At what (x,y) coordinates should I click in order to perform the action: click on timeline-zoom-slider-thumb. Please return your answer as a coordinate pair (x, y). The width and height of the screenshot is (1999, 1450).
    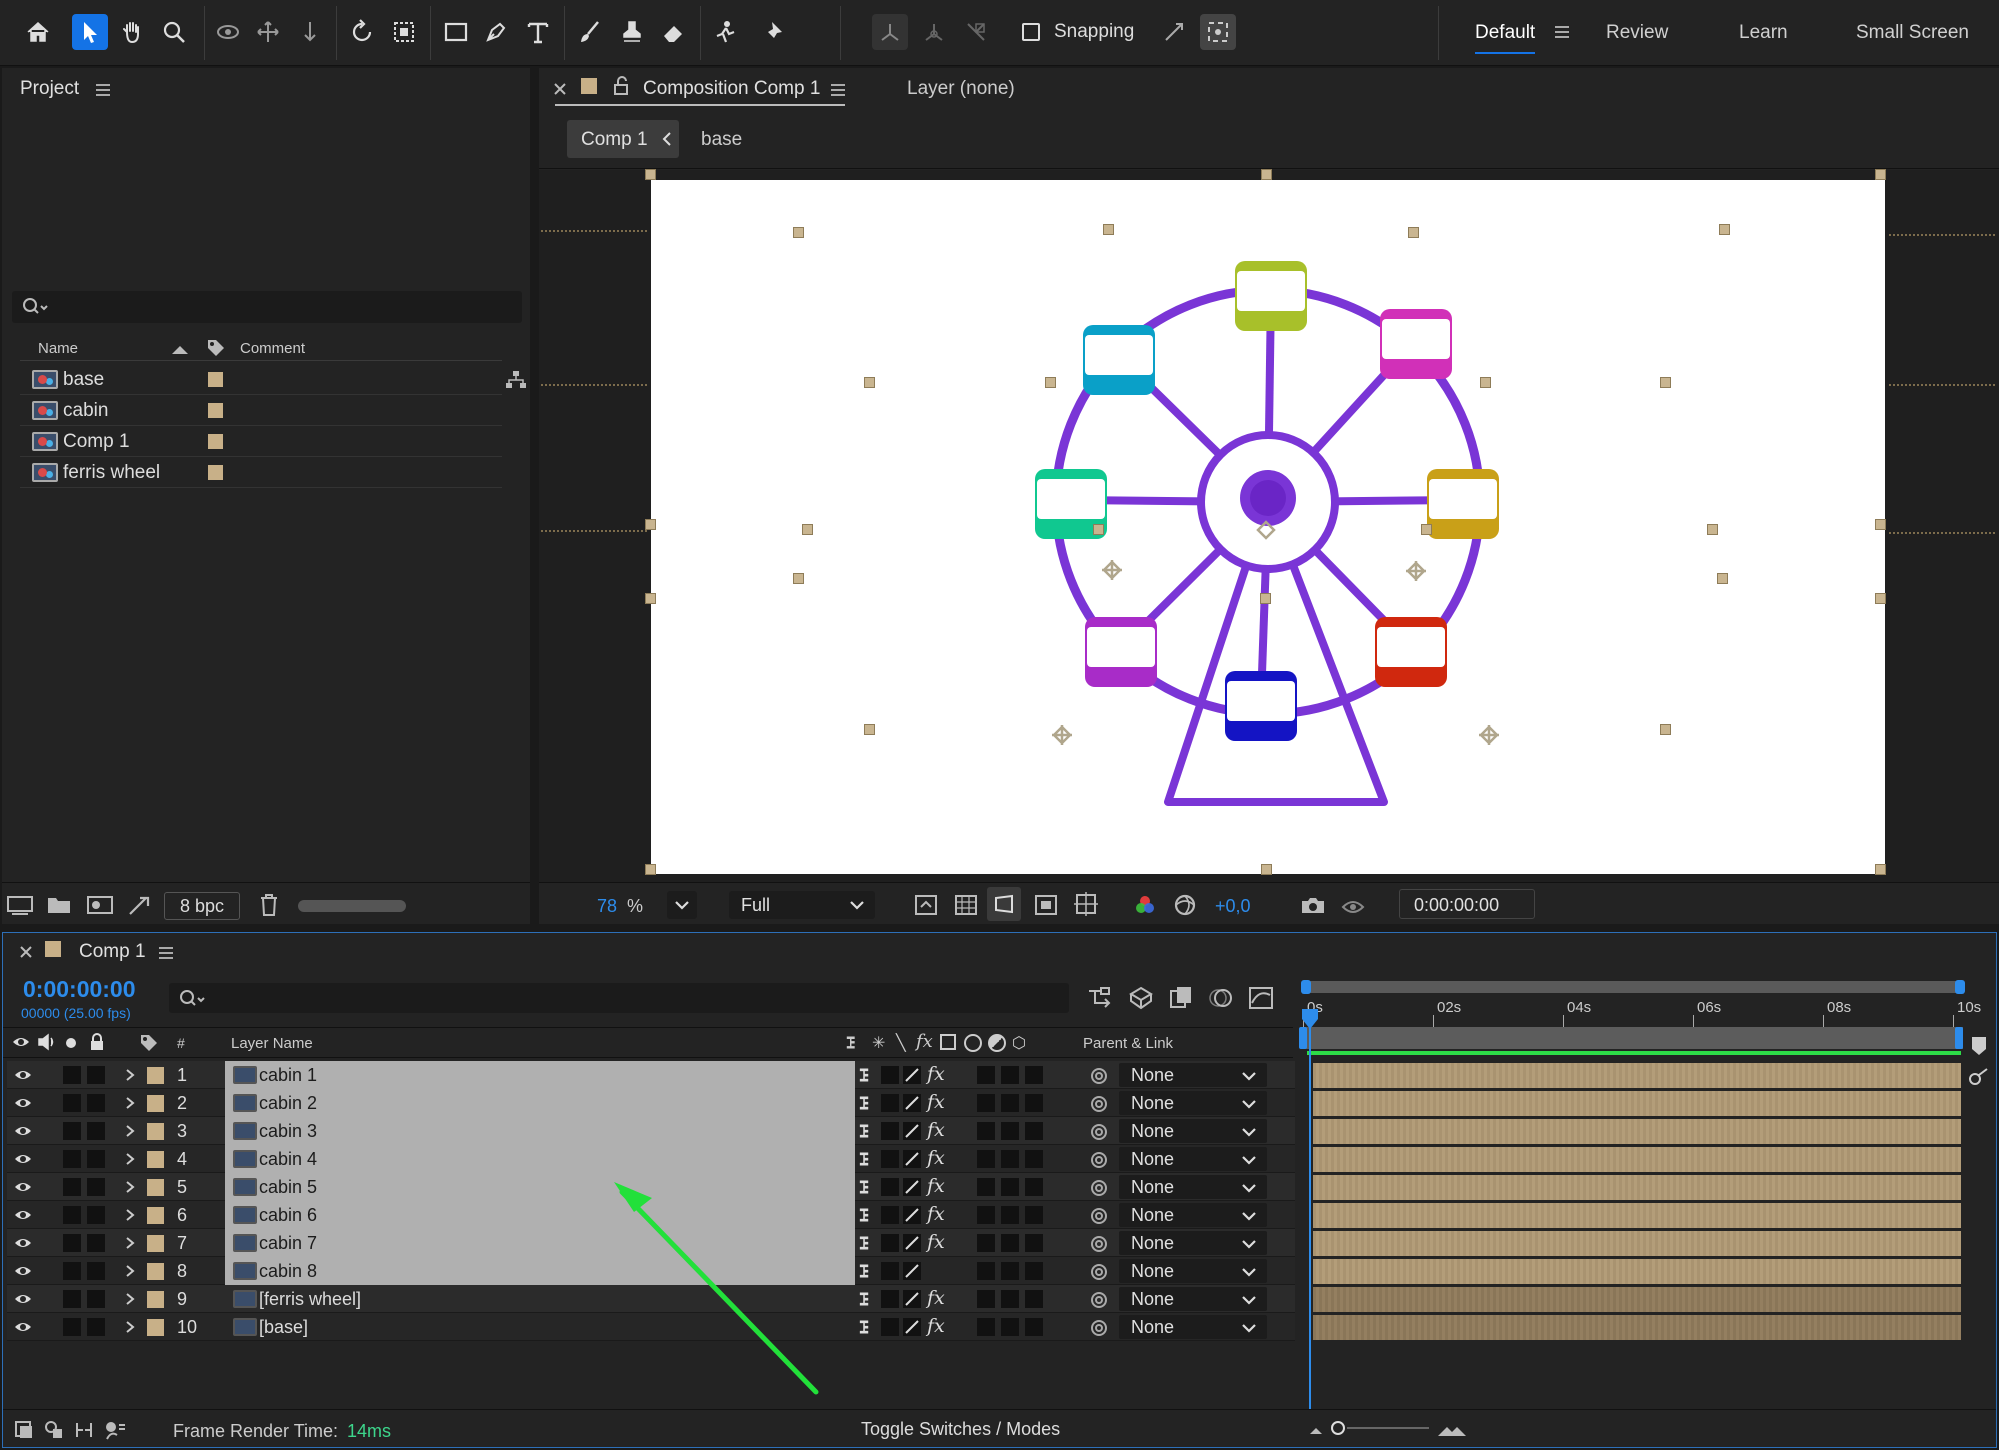
    Looking at the image, I should click on (1338, 1428).